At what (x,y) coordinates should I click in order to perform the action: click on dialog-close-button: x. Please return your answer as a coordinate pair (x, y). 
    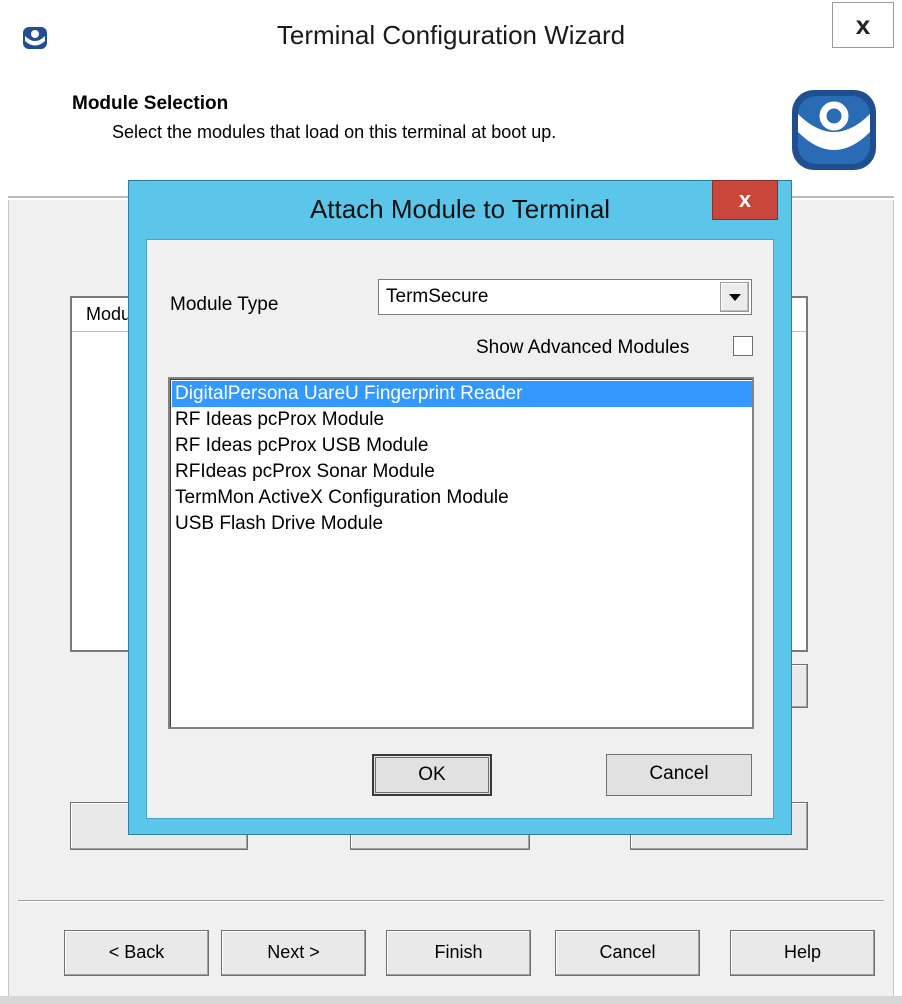
    Looking at the image, I should click on (745, 200).